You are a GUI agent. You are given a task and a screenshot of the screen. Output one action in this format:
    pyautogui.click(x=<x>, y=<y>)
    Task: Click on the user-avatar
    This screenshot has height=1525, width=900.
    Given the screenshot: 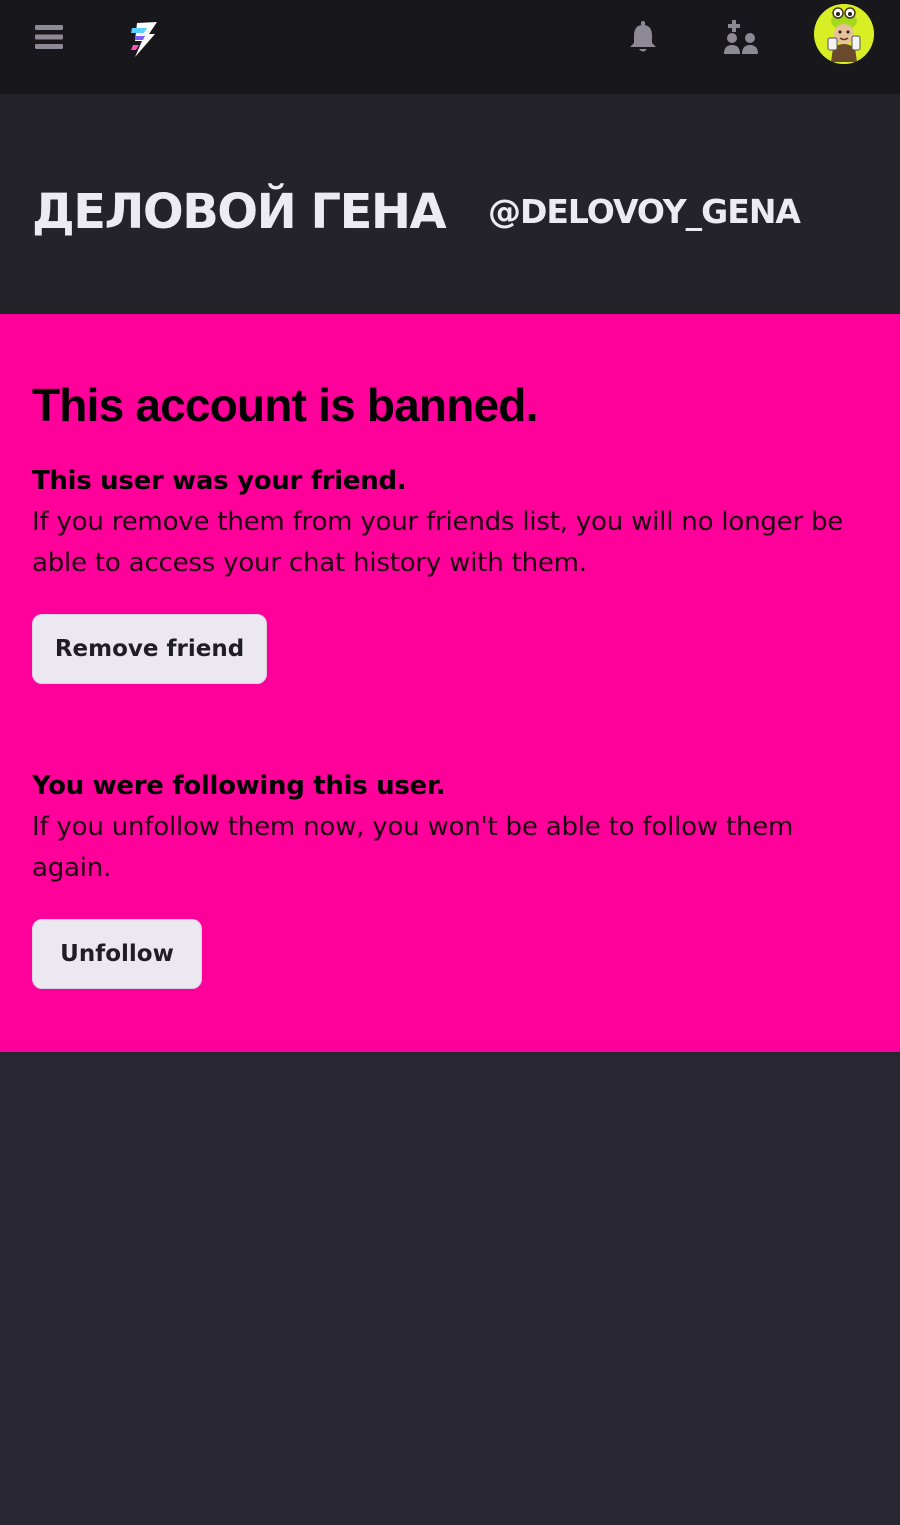 What is the action you would take?
    pyautogui.click(x=844, y=34)
    